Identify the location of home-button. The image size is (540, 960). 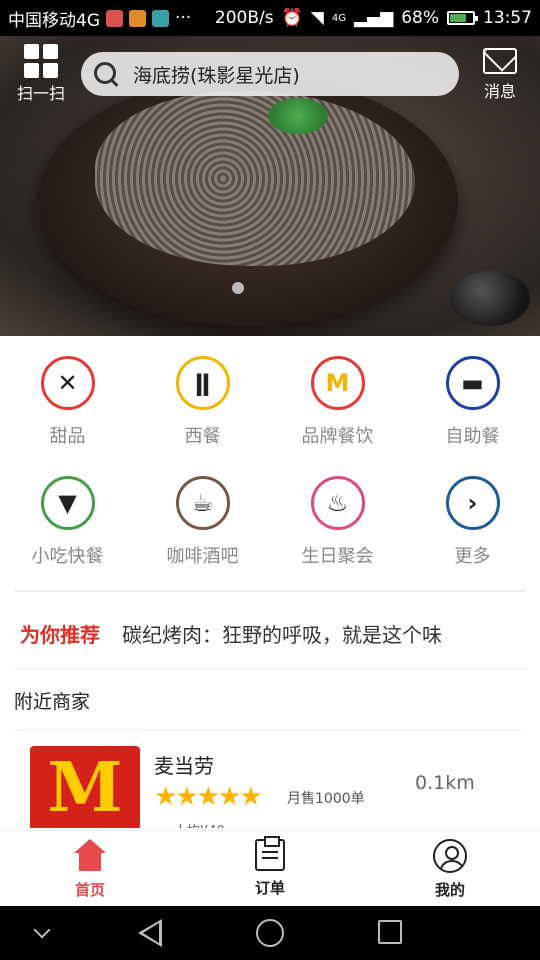
(270, 933).